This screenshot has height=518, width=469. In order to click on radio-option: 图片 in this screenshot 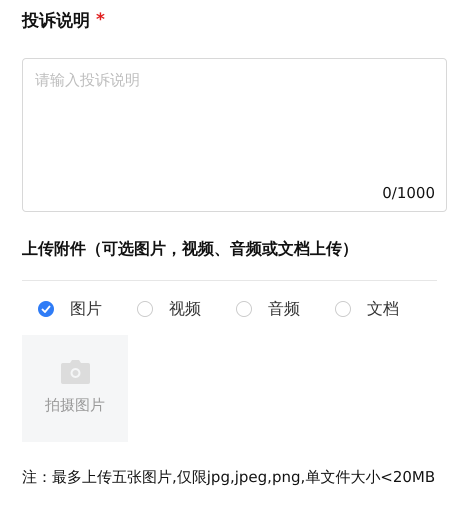, I will do `click(87, 308)`.